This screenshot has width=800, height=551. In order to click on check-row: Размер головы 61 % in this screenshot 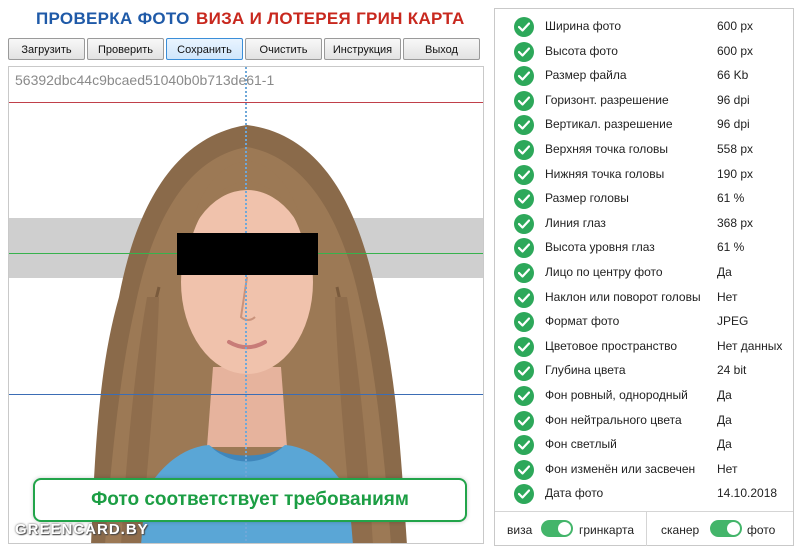, I will do `click(645, 199)`.